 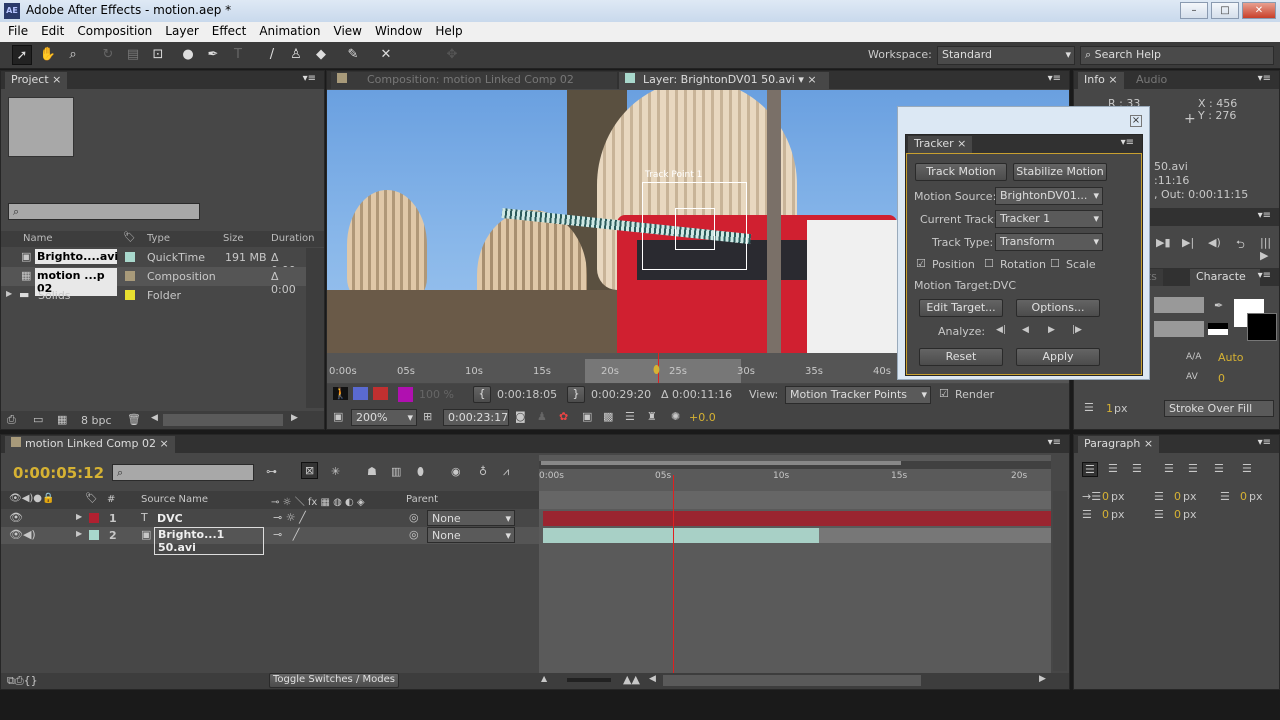 What do you see at coordinates (1221, 378) in the screenshot?
I see `tracking-value: 0` at bounding box center [1221, 378].